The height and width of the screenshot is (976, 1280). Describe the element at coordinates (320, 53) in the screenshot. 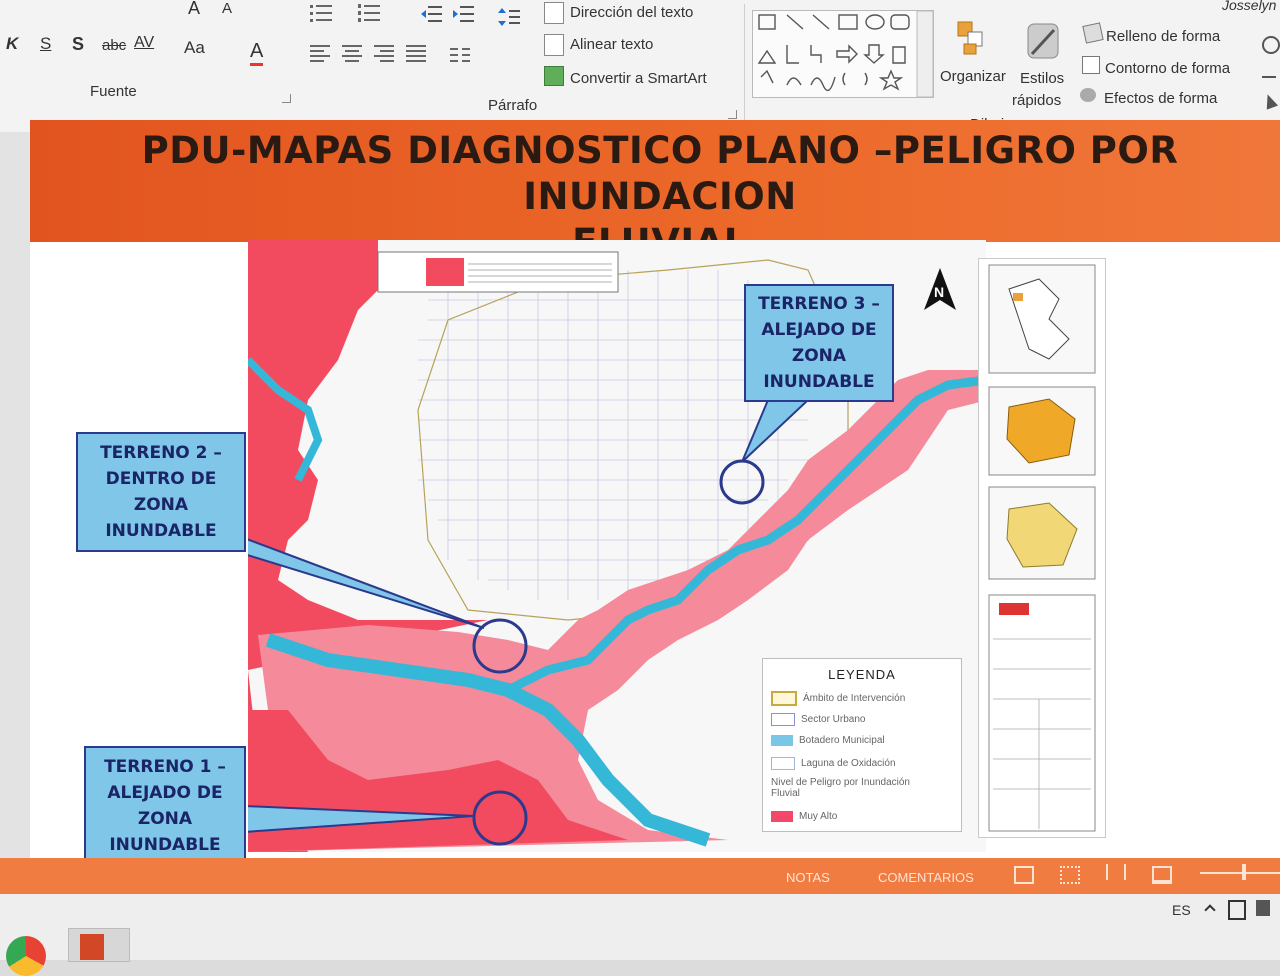

I see `align-left-icon` at that location.